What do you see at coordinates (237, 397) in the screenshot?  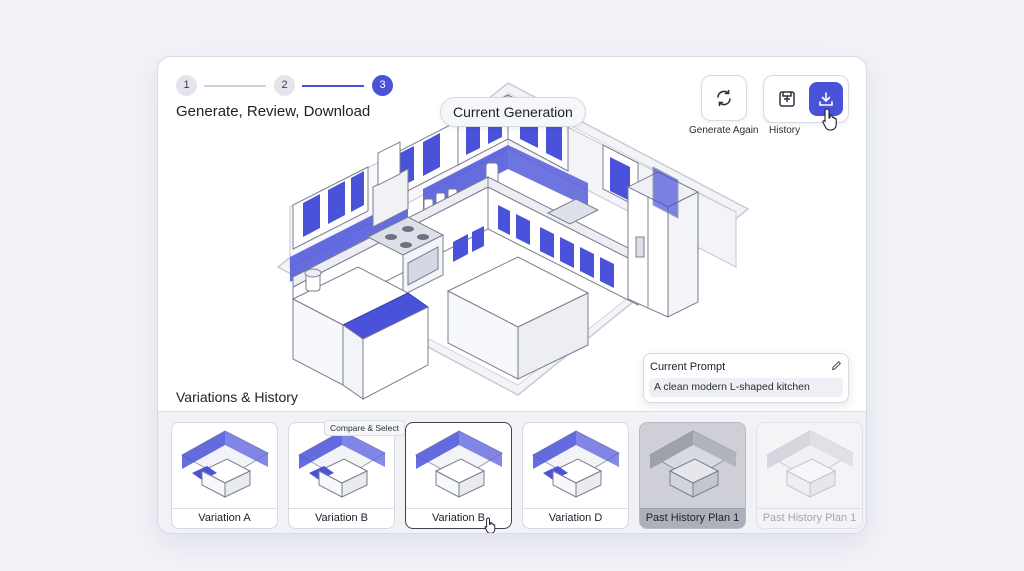 I see `variations-title: Variations & History` at bounding box center [237, 397].